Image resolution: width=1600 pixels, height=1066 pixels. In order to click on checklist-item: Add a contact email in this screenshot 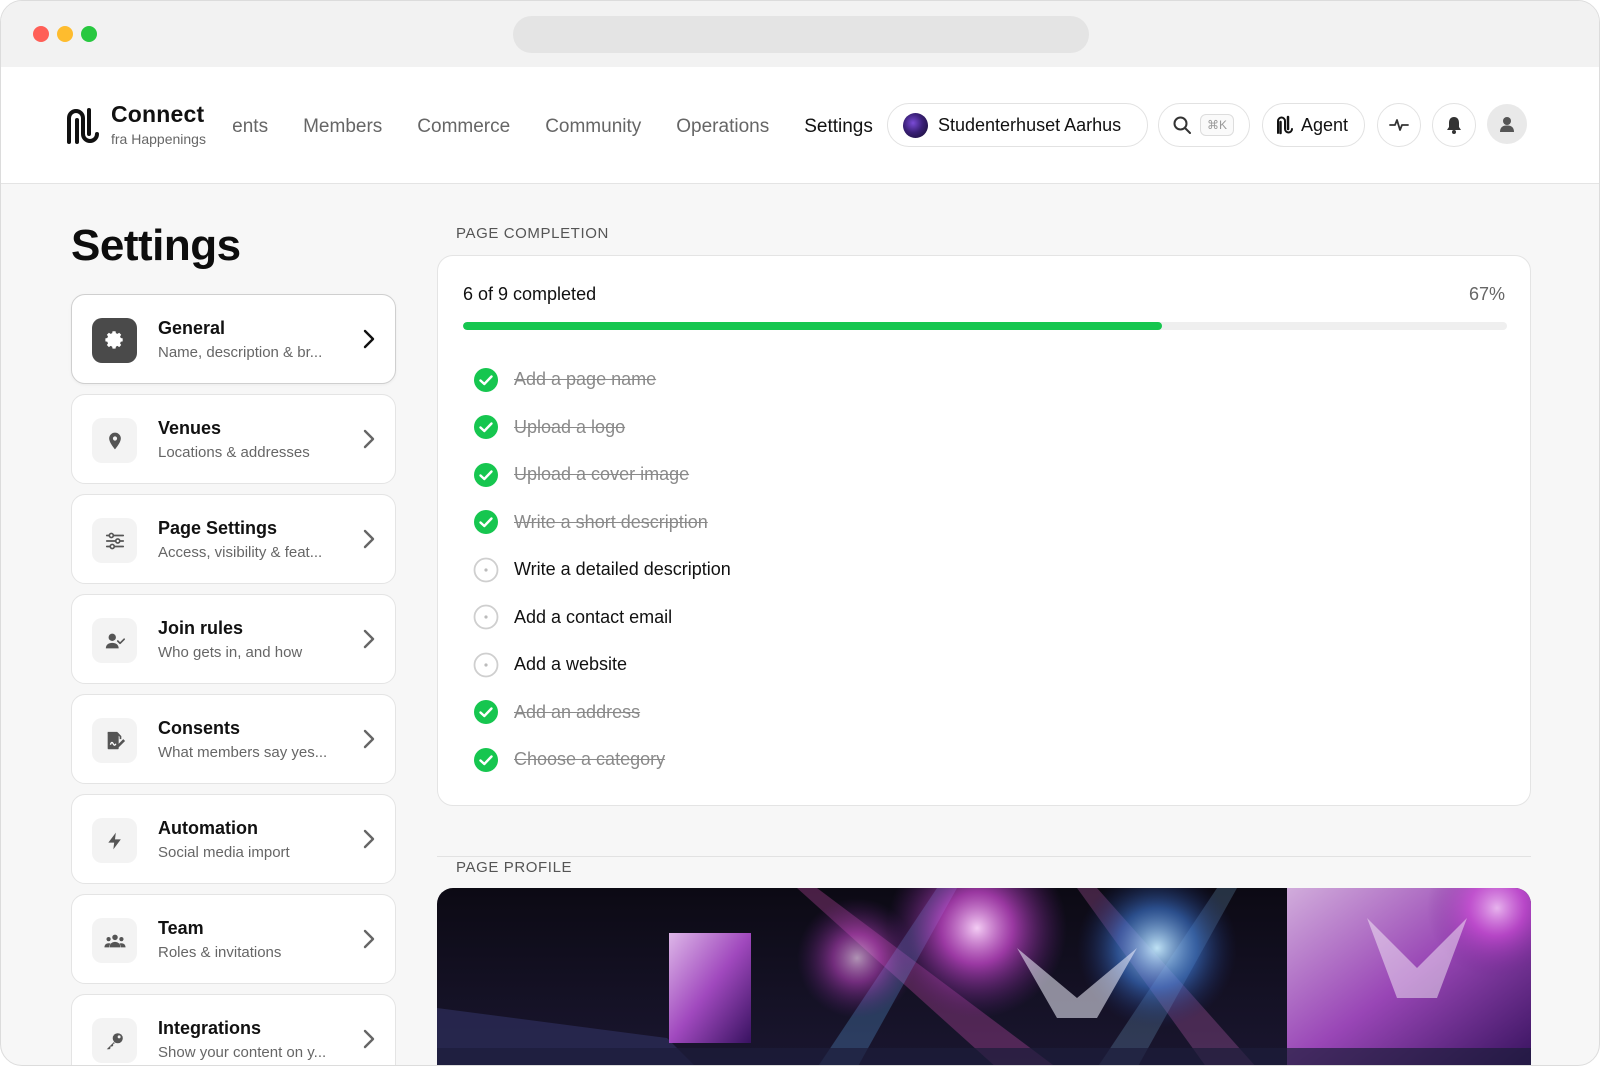, I will do `click(602, 618)`.